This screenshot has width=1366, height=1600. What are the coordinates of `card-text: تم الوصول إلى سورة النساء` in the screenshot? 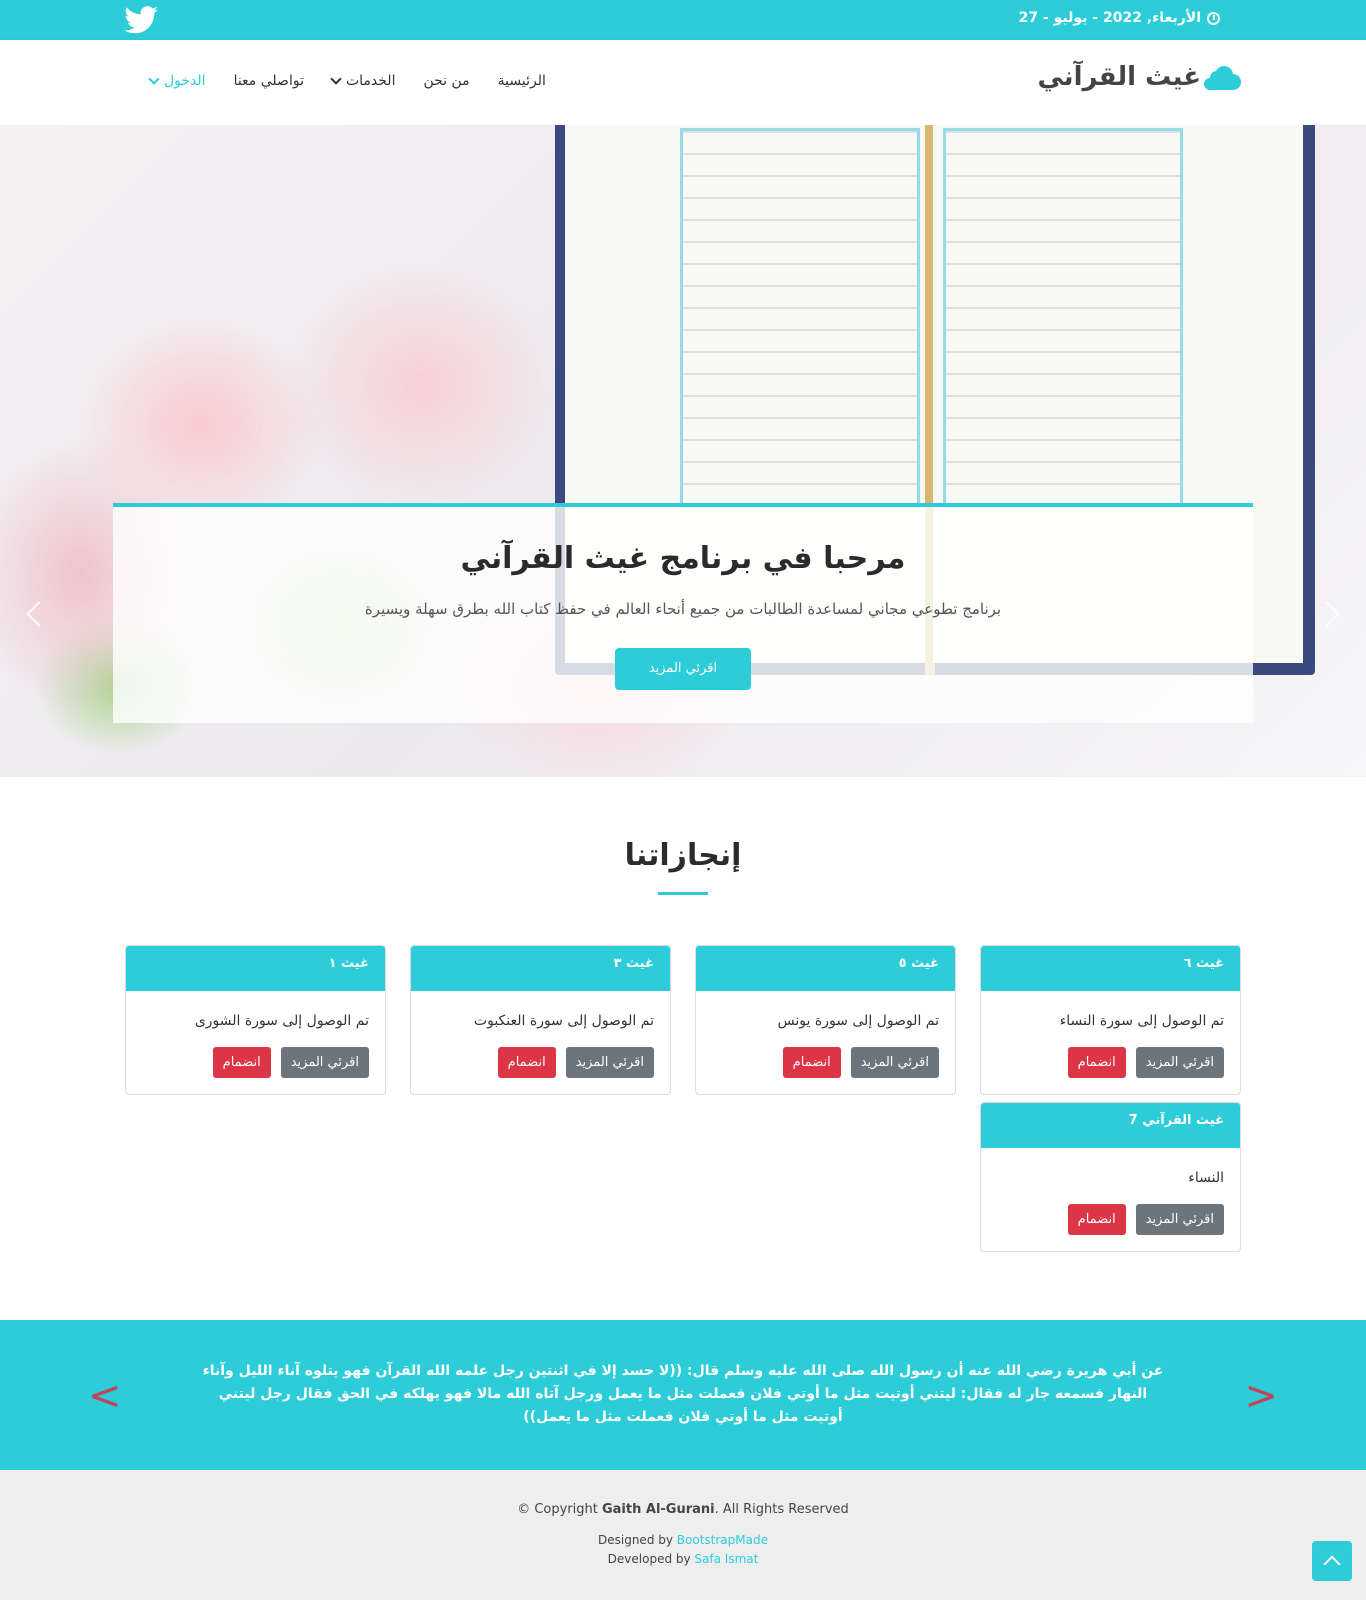 It's located at (1141, 1021).